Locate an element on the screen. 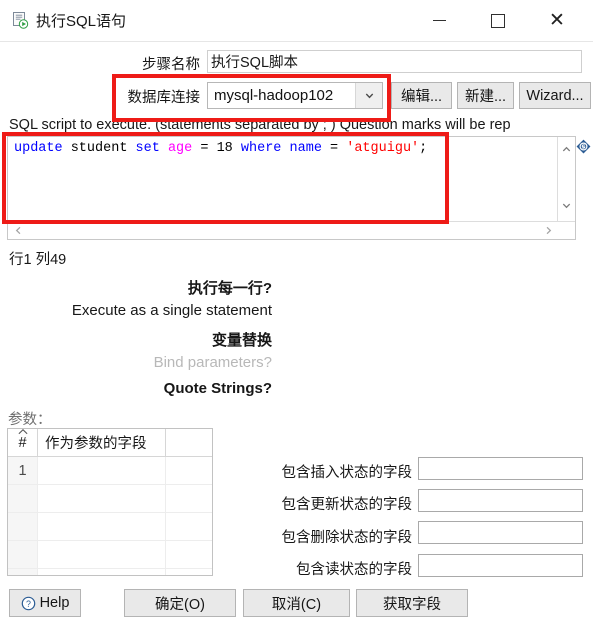 The height and width of the screenshot is (625, 593). column-header-spare is located at coordinates (189, 442).